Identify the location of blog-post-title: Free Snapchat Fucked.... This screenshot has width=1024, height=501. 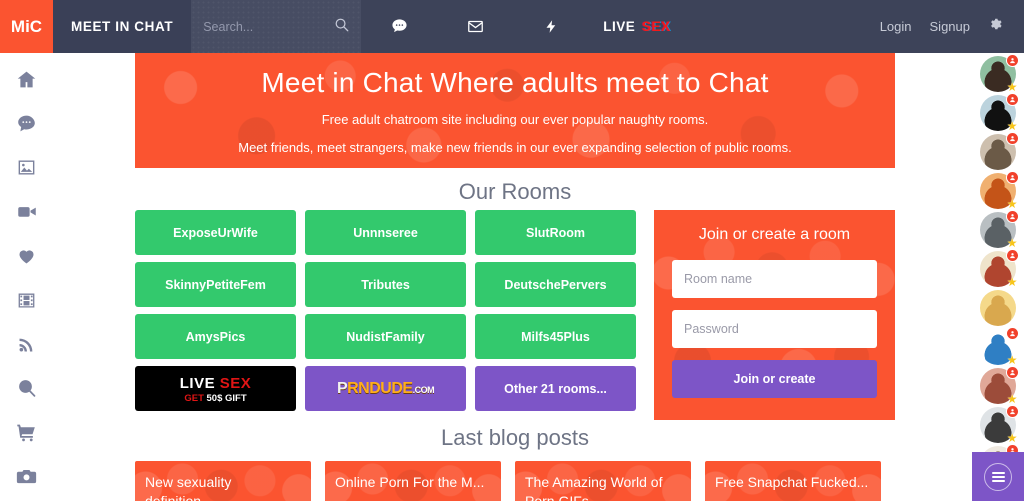
(792, 482).